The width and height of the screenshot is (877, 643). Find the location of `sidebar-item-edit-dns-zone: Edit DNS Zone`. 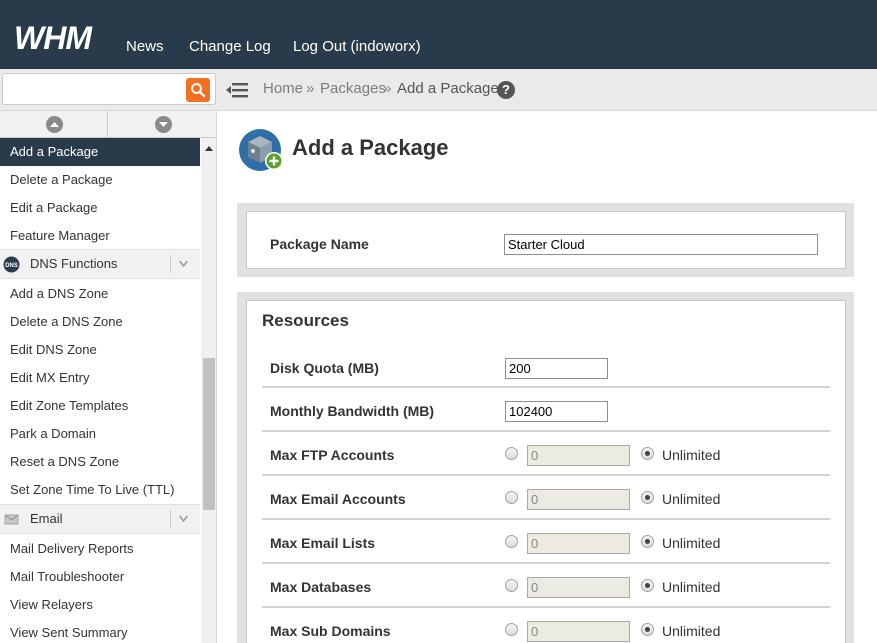

sidebar-item-edit-dns-zone: Edit DNS Zone is located at coordinates (100, 350).